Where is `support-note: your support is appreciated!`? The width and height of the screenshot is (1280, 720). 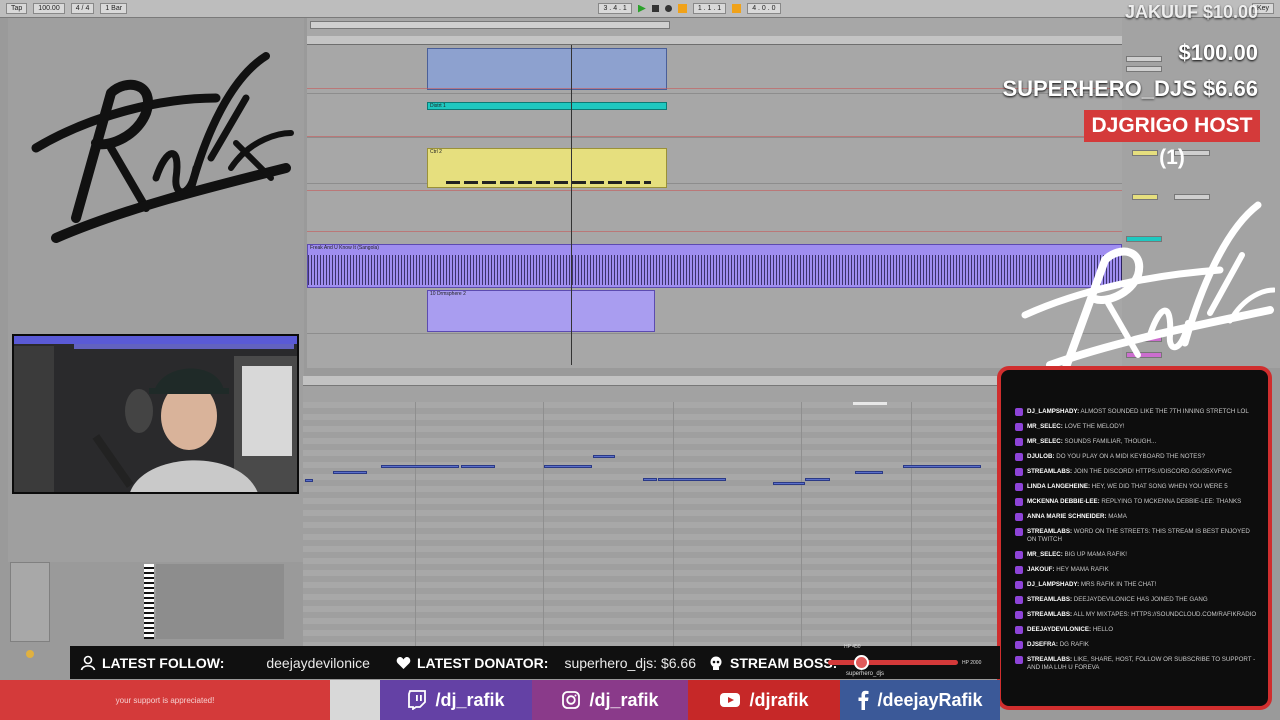 support-note: your support is appreciated! is located at coordinates (165, 700).